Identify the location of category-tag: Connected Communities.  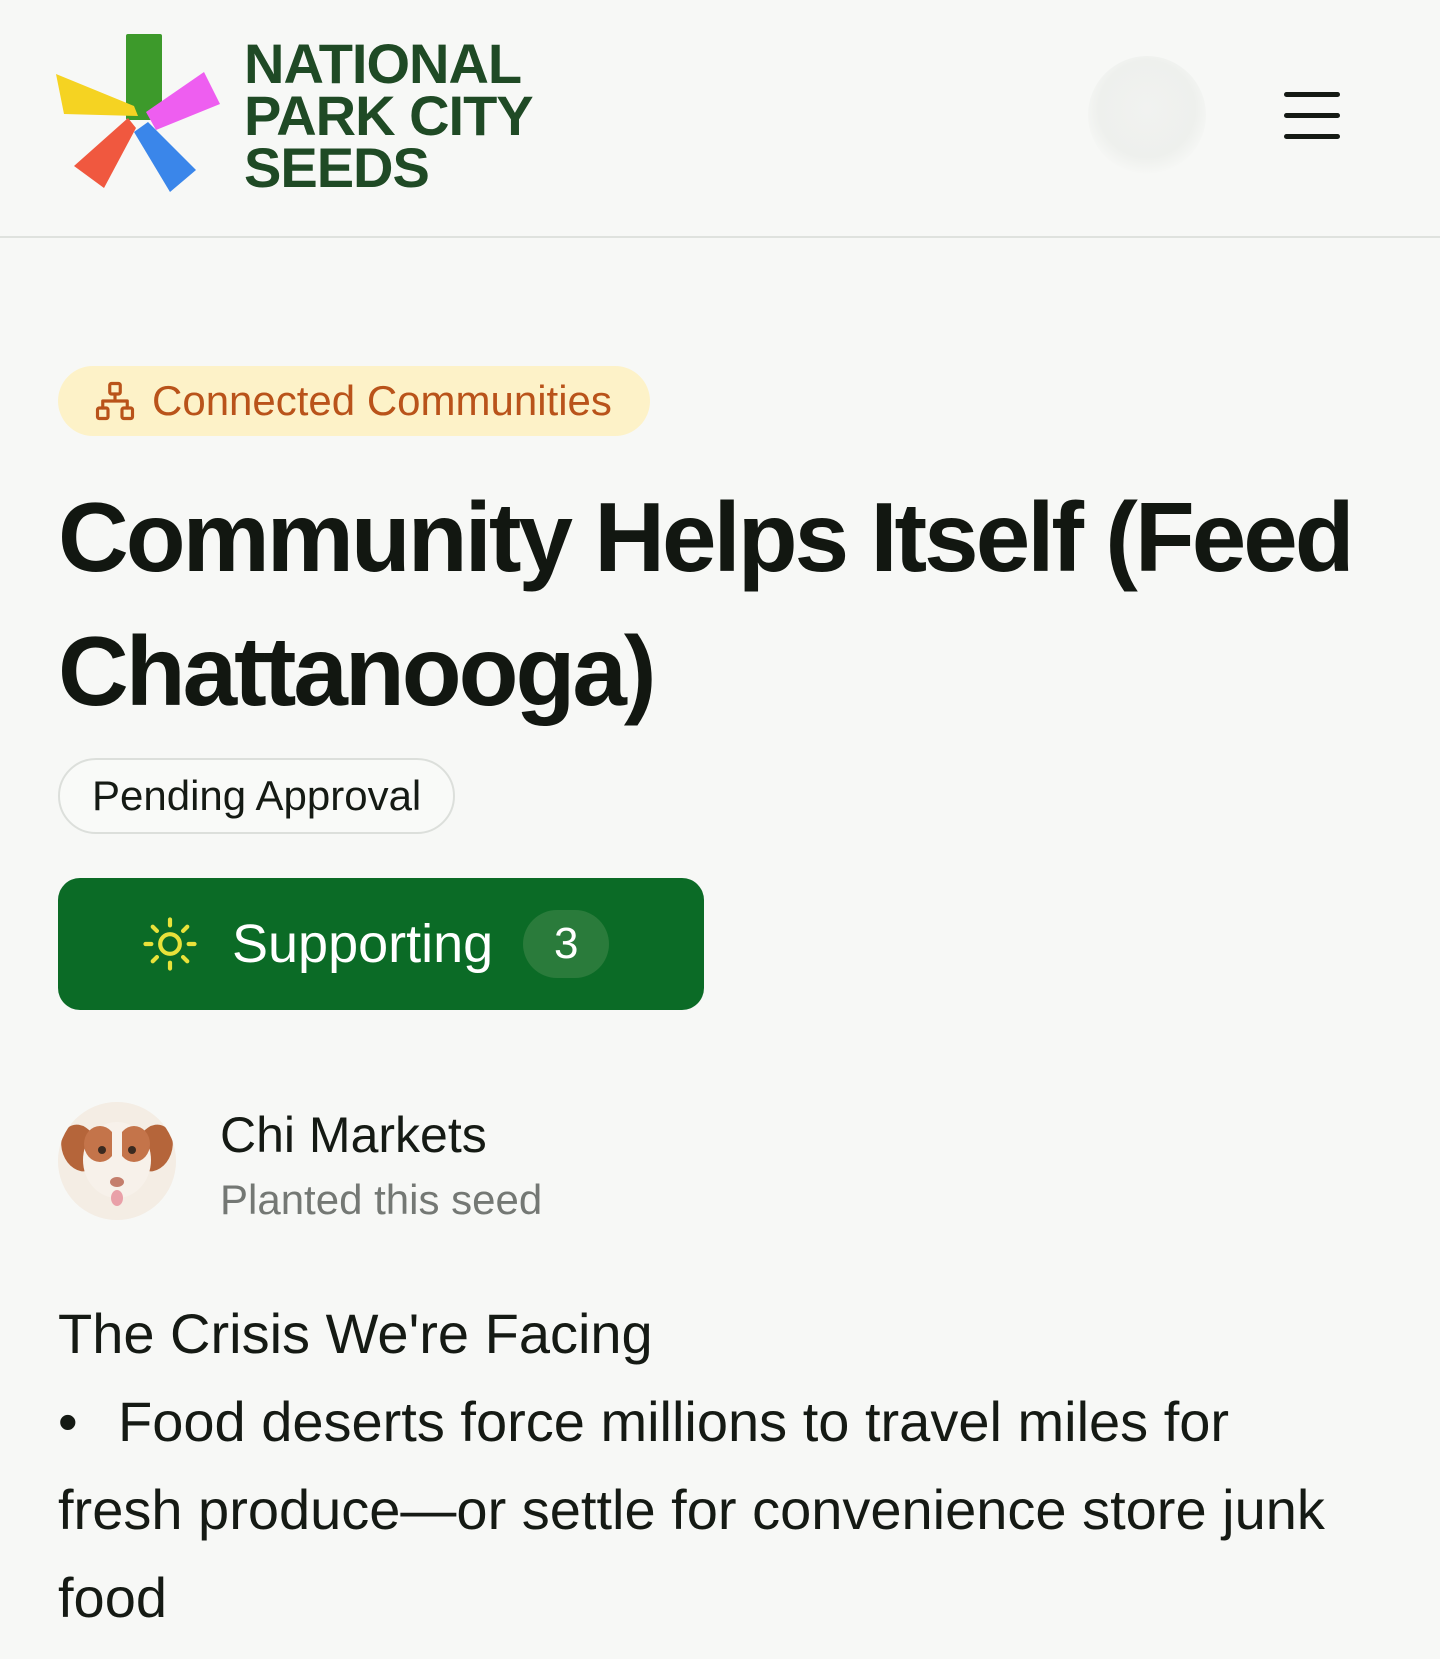
(354, 401).